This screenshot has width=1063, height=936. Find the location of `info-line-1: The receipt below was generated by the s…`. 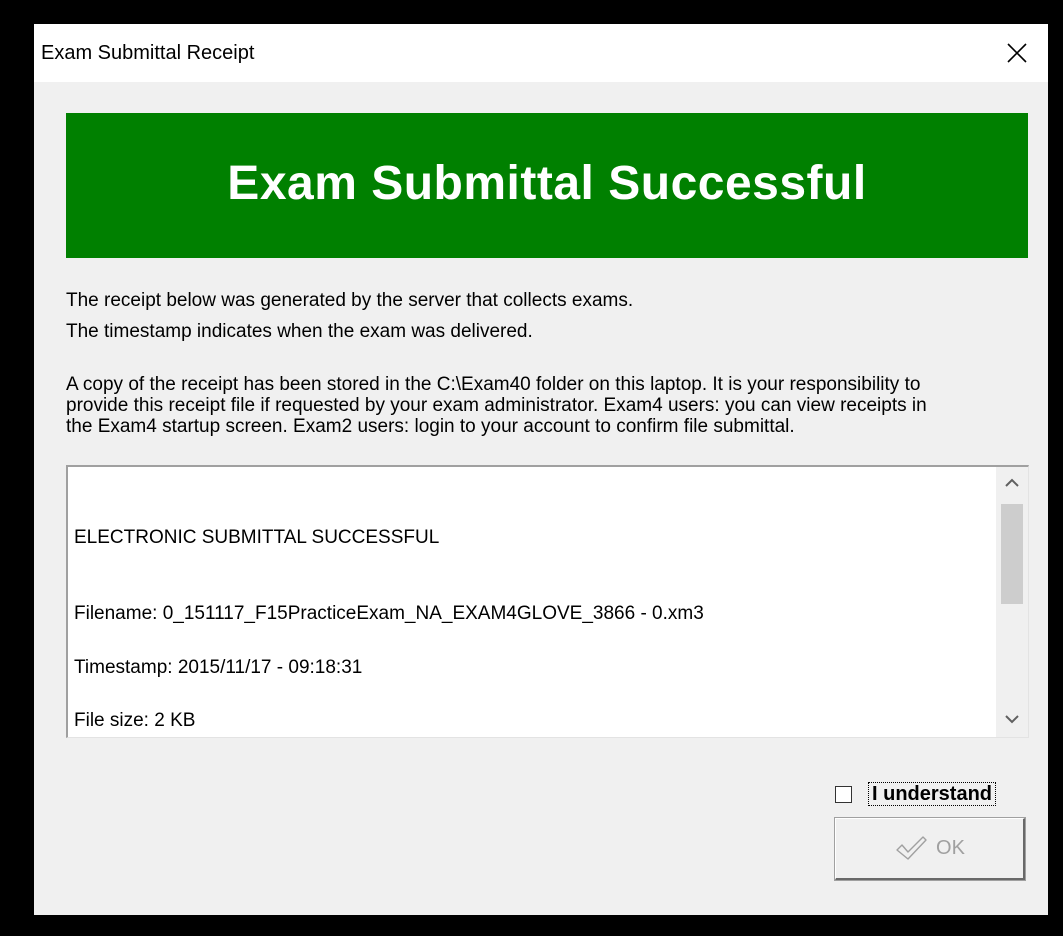

info-line-1: The receipt below was generated by the s… is located at coordinates (350, 300).